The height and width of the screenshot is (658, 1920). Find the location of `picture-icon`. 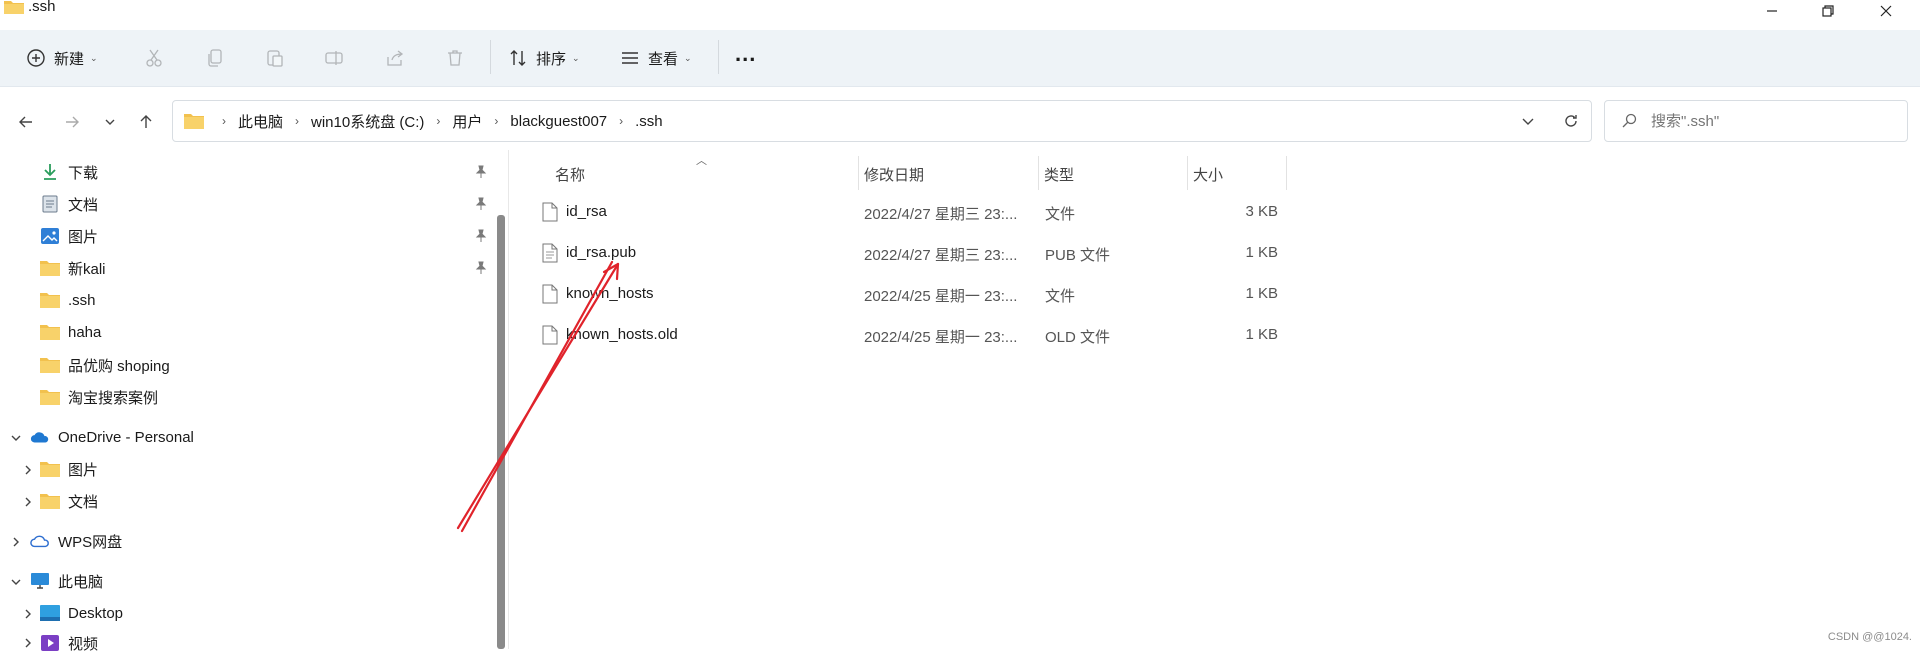

picture-icon is located at coordinates (50, 236).